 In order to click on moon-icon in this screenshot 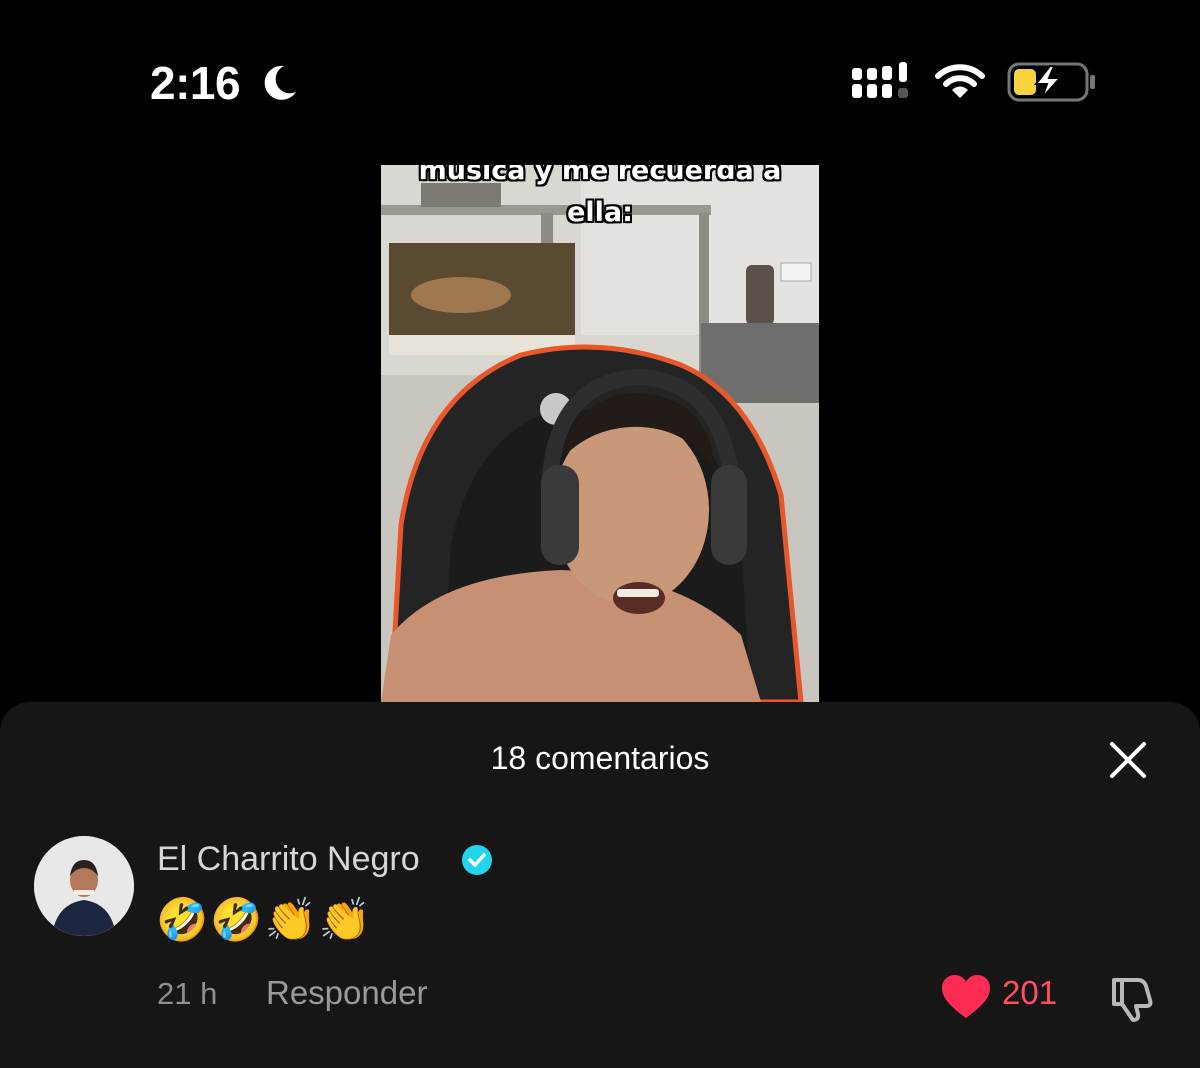, I will do `click(280, 82)`.